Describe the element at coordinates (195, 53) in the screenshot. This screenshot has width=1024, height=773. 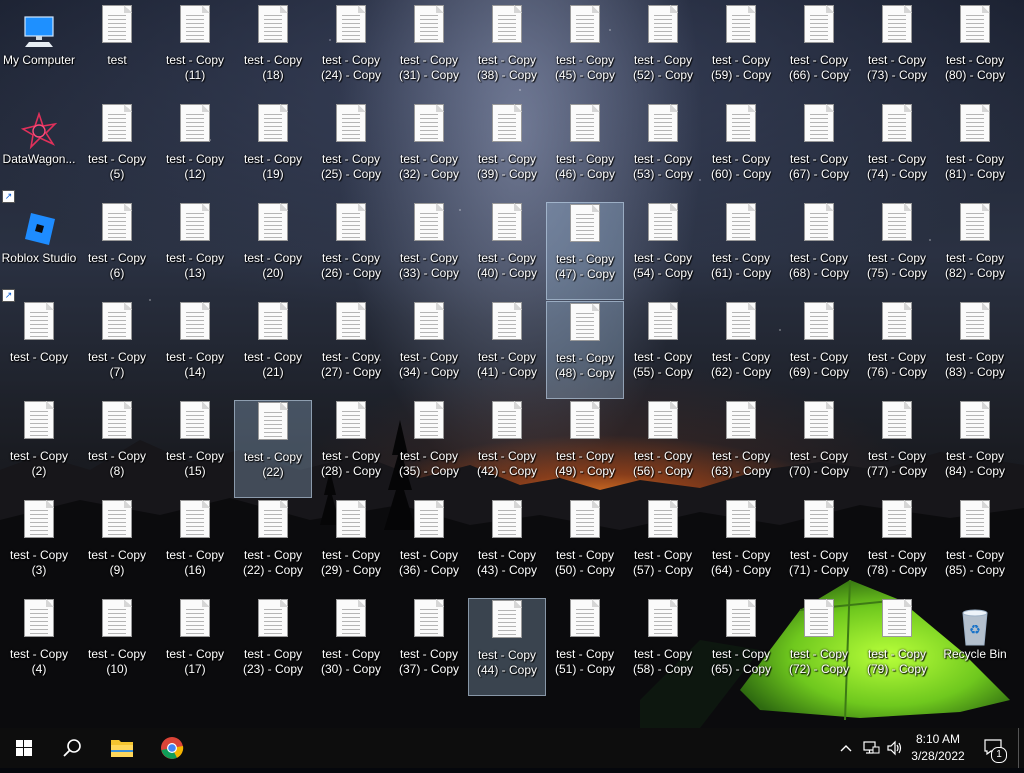
I see `desktop-icon-test-copy-11: test - Copy (11)` at that location.